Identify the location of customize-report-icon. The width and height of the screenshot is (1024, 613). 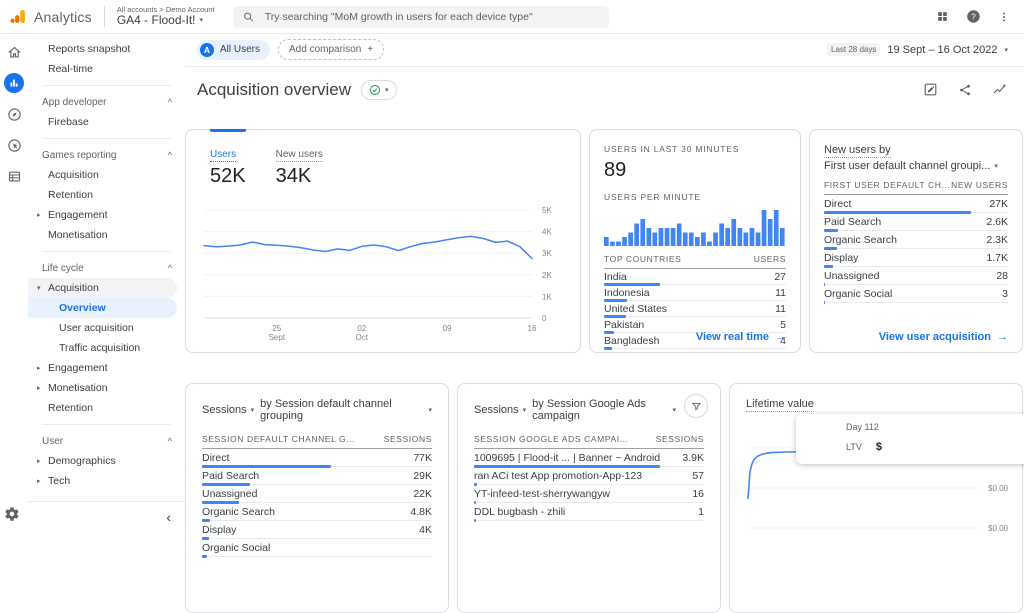
(930, 89).